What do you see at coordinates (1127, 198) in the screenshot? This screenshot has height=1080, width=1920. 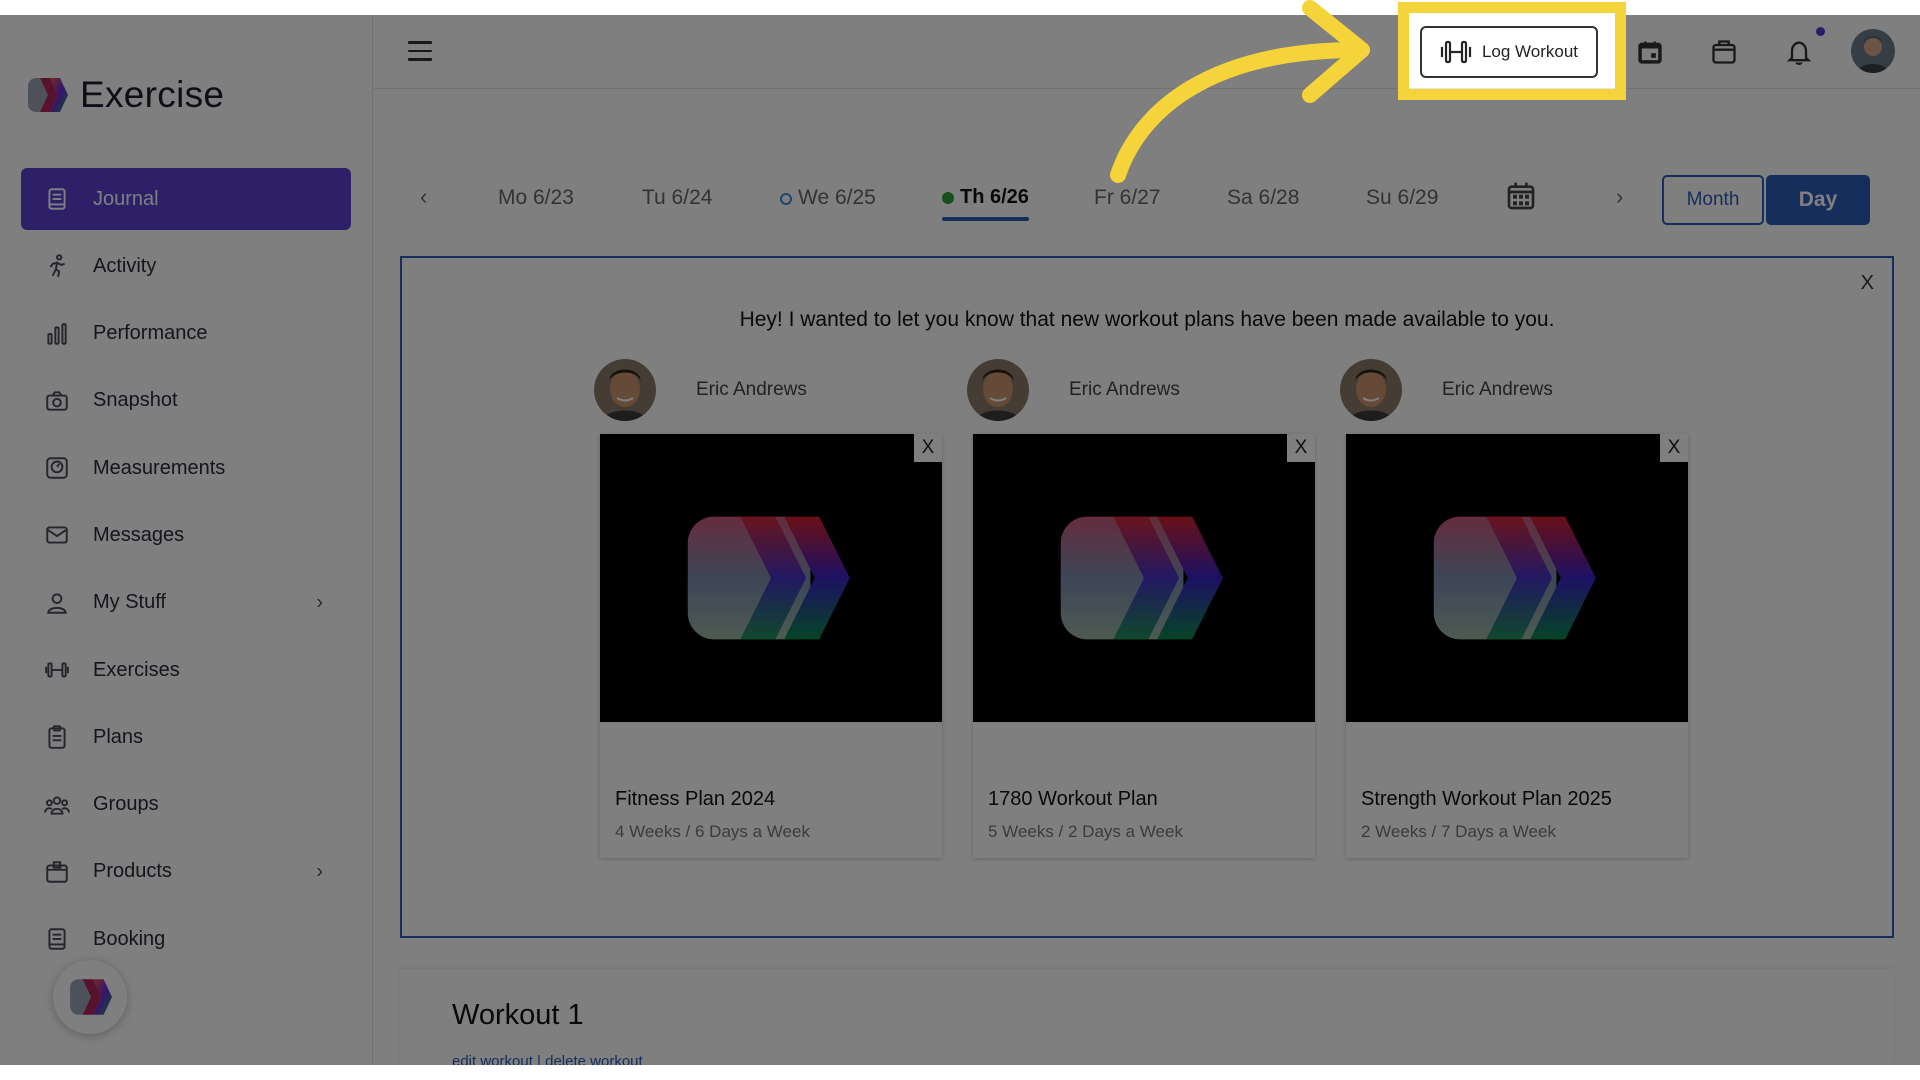 I see `day-tab-fri: Fr 6/27` at bounding box center [1127, 198].